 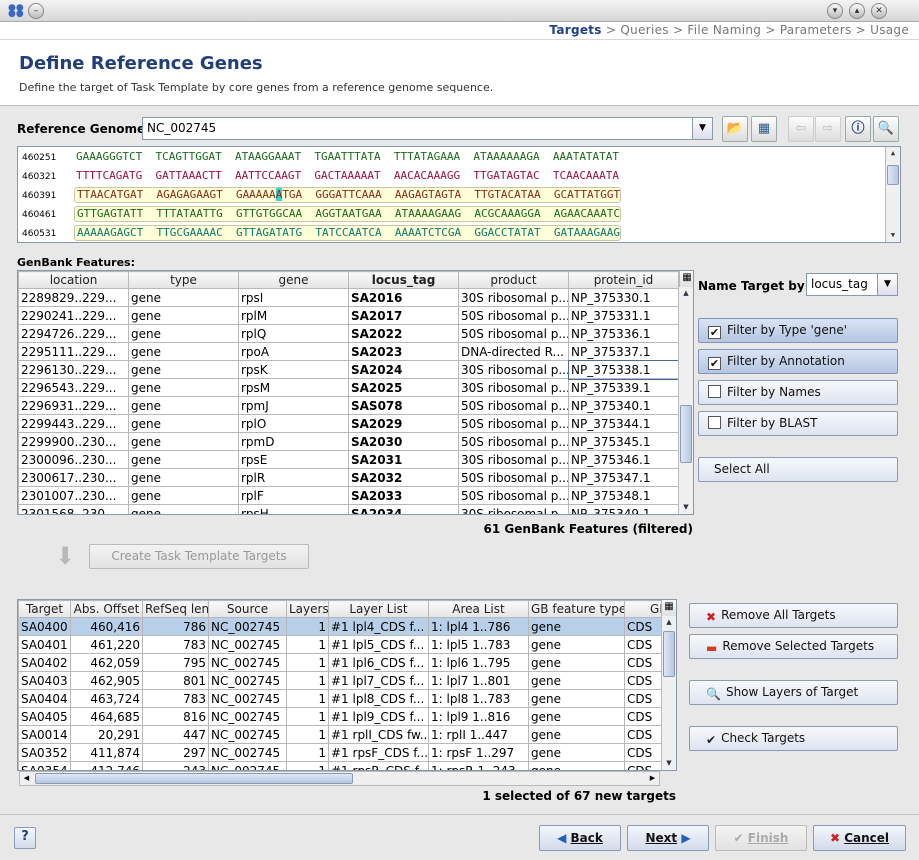 I want to click on table-cell: 412,746, so click(x=106, y=765).